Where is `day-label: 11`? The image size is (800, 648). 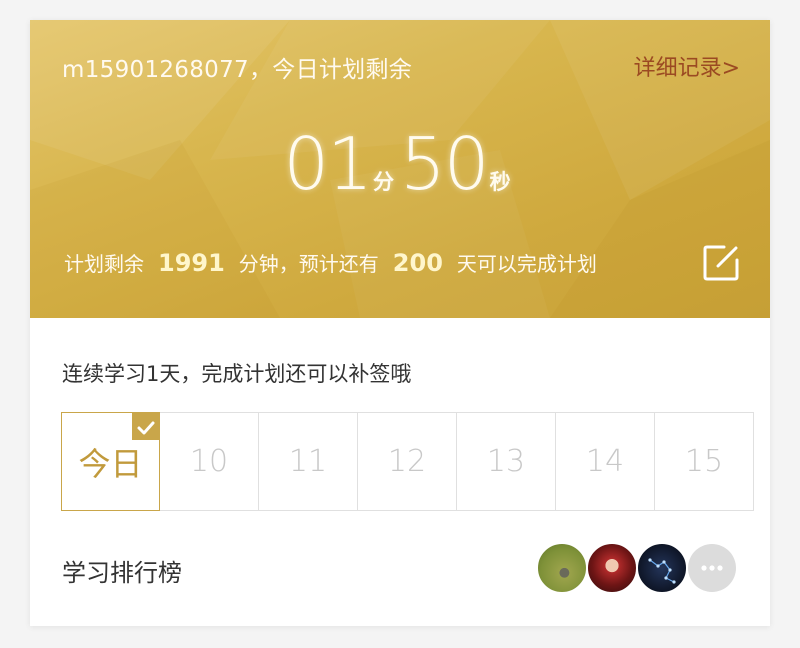
day-label: 11 is located at coordinates (308, 461).